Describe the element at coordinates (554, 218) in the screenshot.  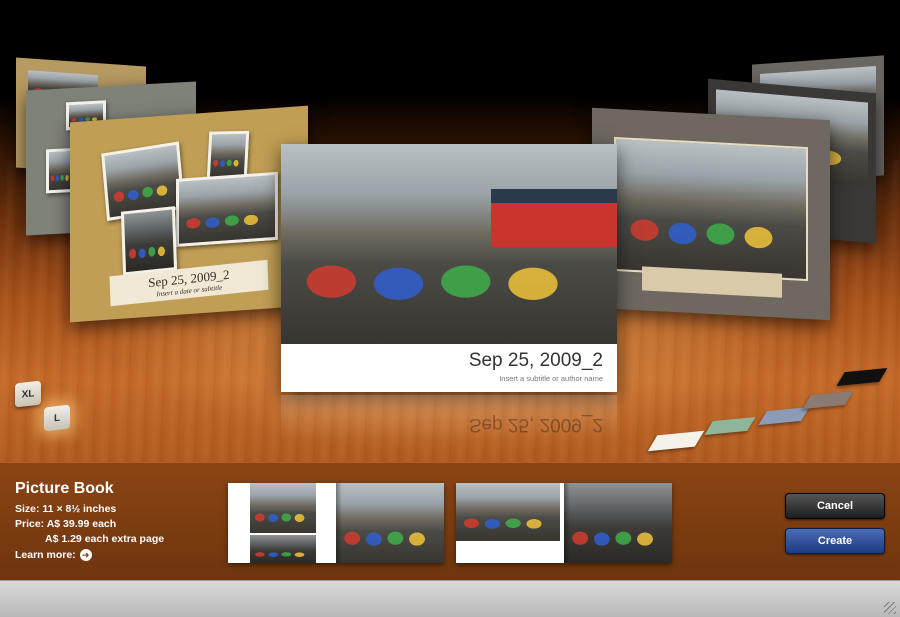
I see `bus-in-photo` at that location.